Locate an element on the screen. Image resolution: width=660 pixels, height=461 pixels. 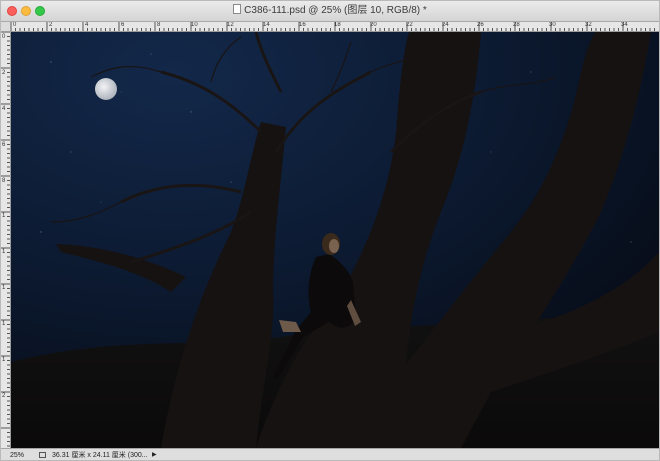
title-bar: C386-111.psd @ 25% (图层 10, RGB/8) * is located at coordinates (330, 11).